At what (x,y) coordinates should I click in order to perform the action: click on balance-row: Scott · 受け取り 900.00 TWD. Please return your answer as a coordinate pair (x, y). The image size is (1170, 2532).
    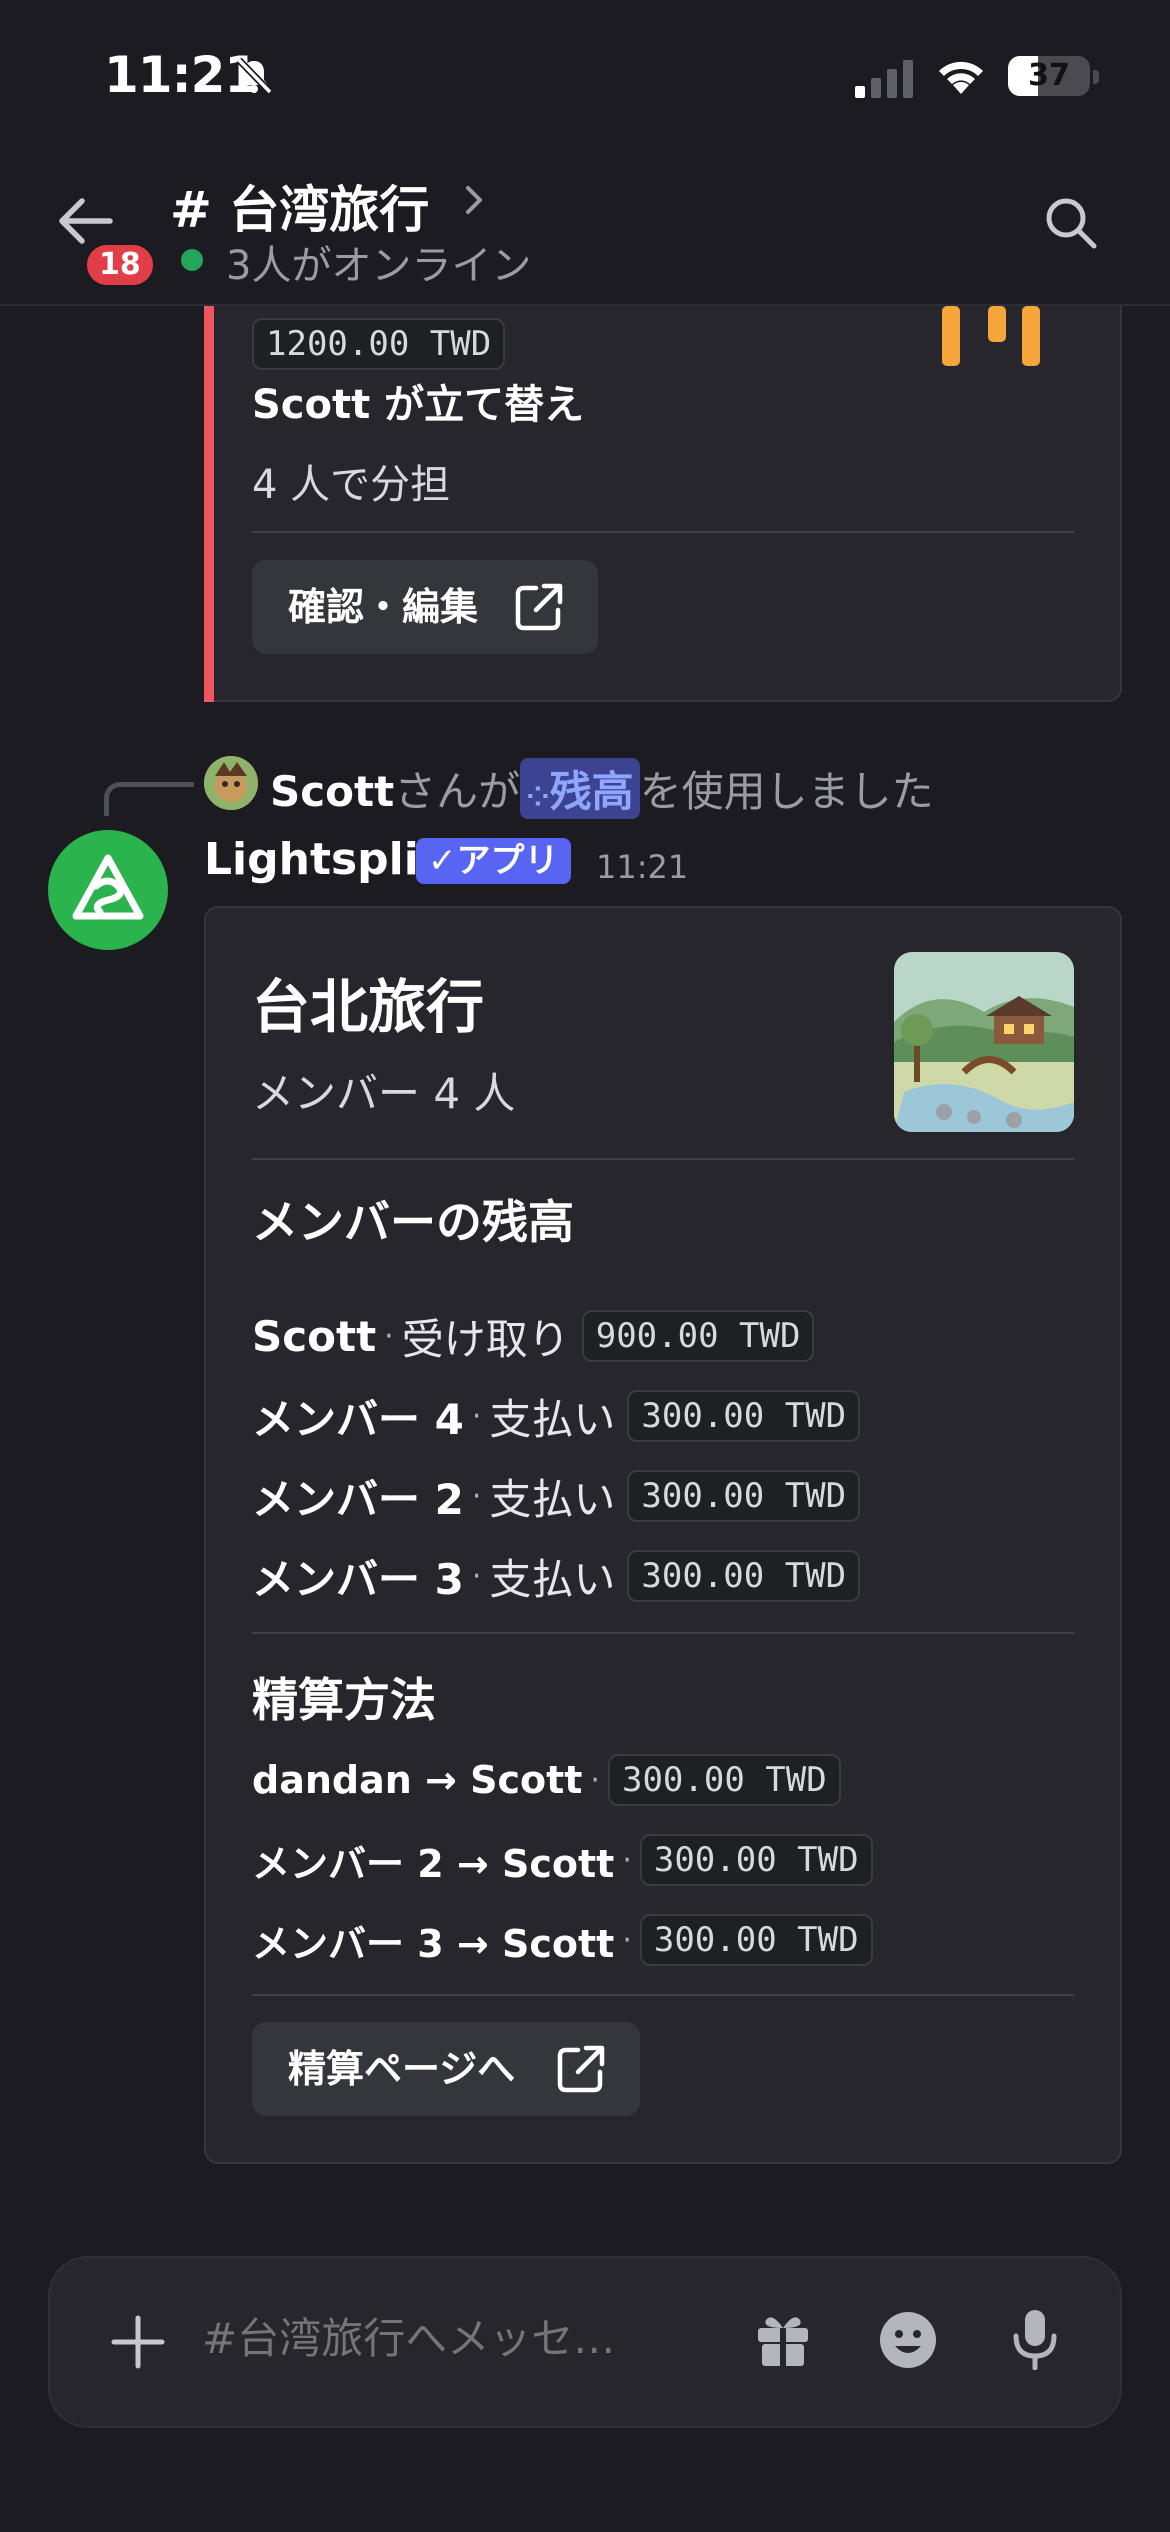
    Looking at the image, I should click on (533, 1336).